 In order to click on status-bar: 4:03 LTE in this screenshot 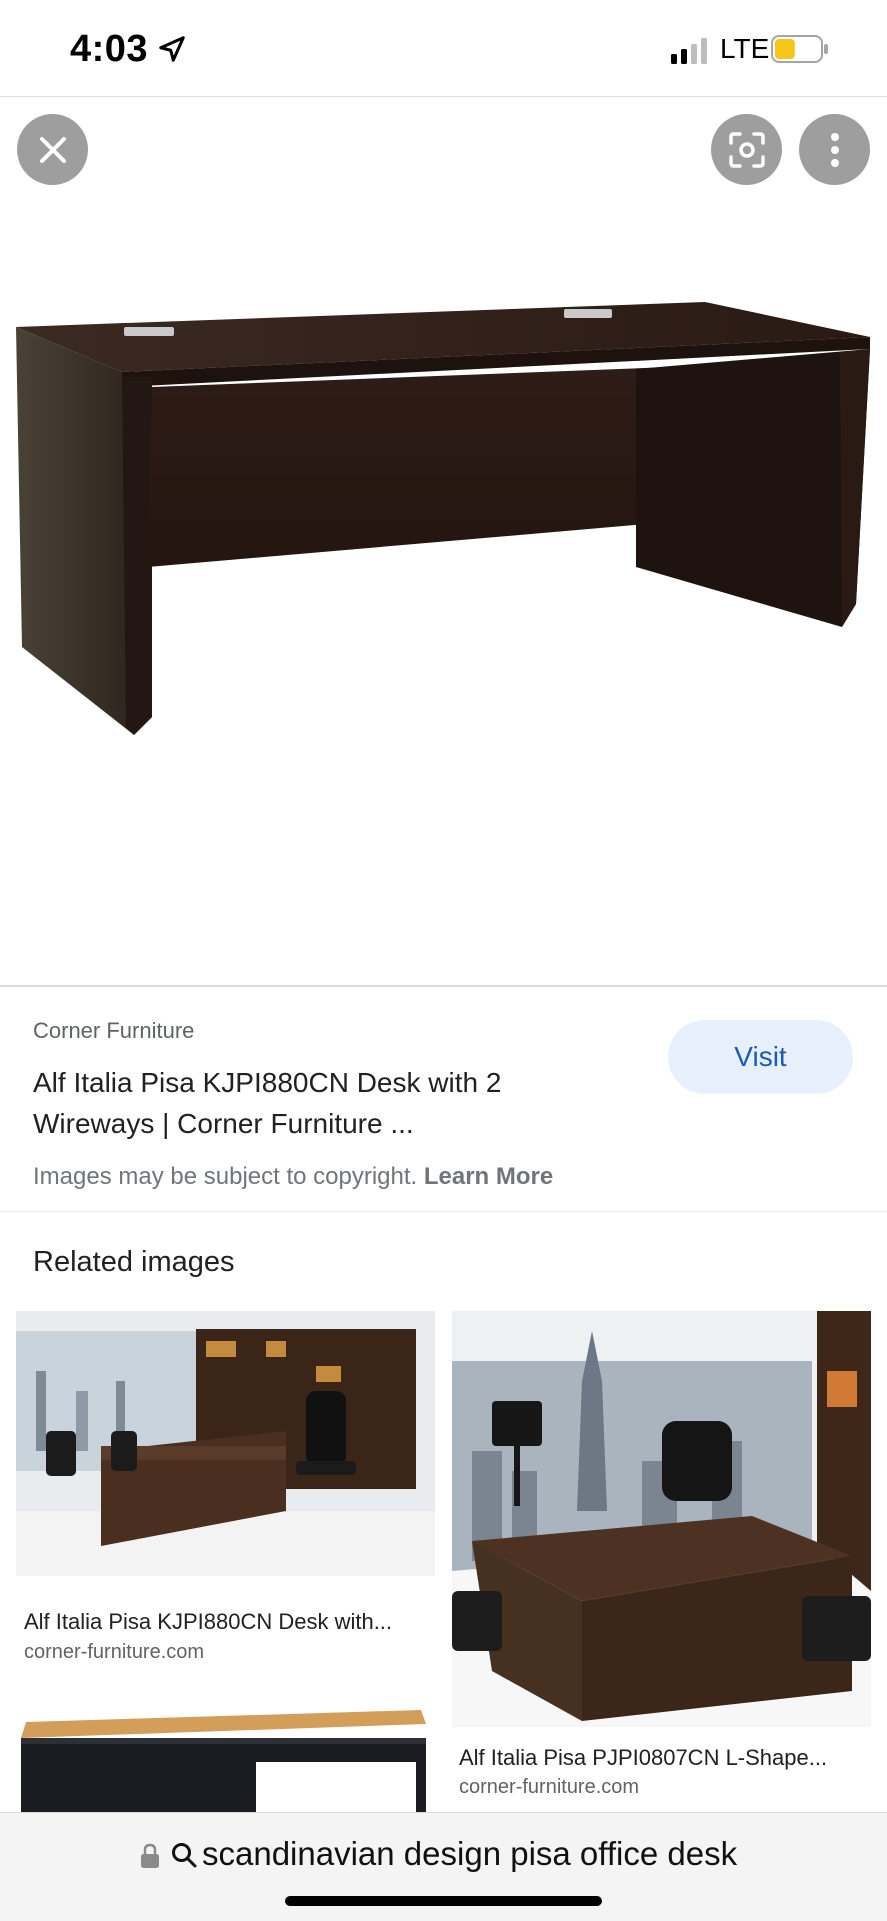, I will do `click(443, 48)`.